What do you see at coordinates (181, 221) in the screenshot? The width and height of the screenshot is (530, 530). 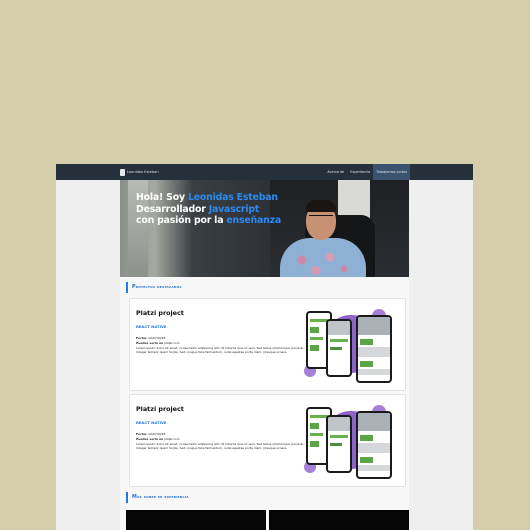 I see `hero-line3-a: con pasión por la` at bounding box center [181, 221].